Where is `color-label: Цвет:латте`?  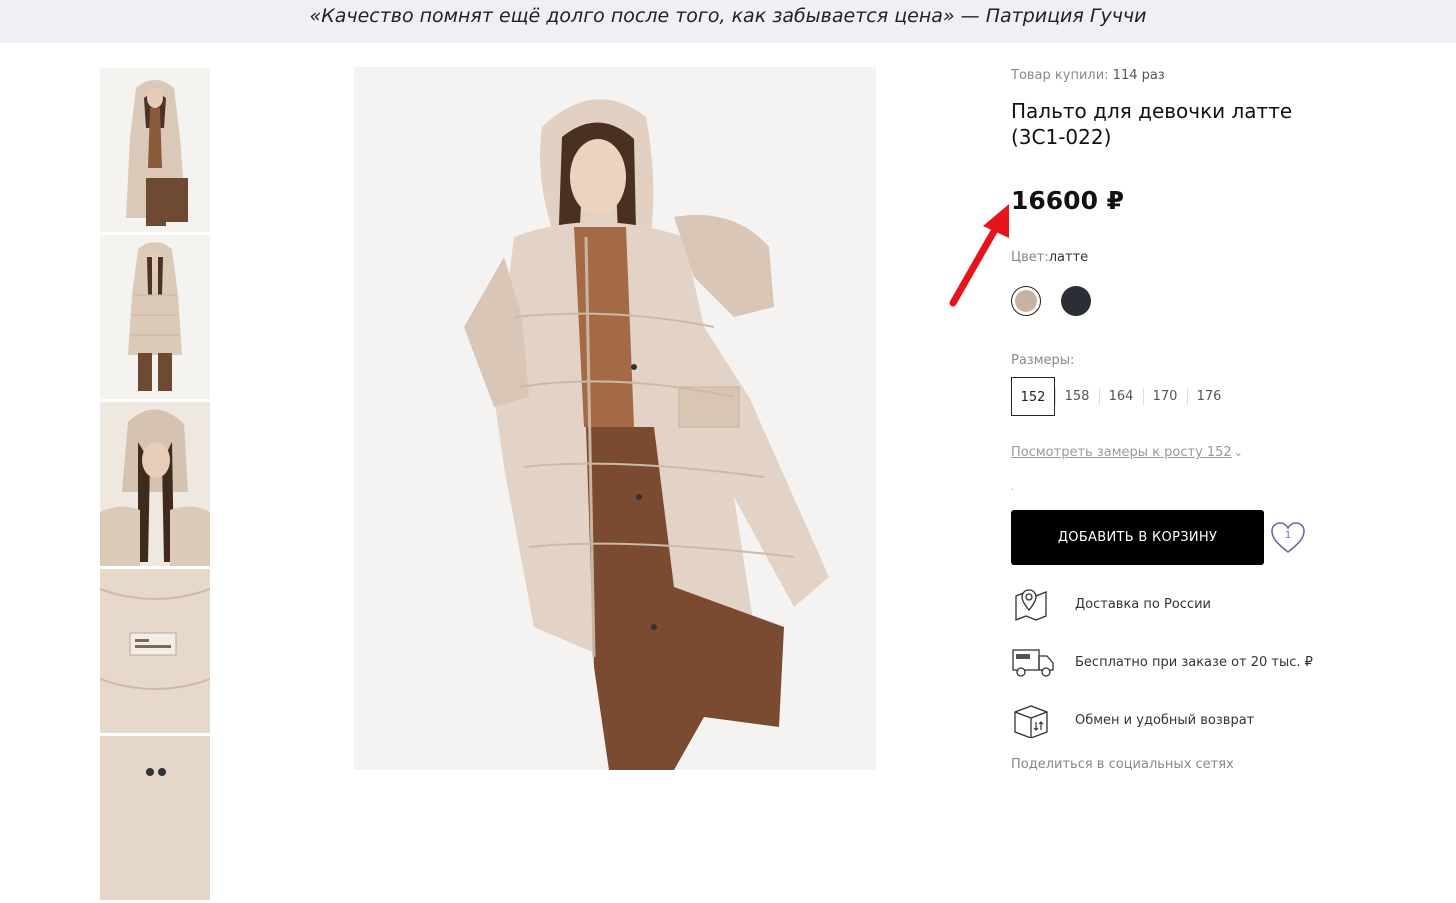
color-label: Цвет:латте is located at coordinates (1049, 257).